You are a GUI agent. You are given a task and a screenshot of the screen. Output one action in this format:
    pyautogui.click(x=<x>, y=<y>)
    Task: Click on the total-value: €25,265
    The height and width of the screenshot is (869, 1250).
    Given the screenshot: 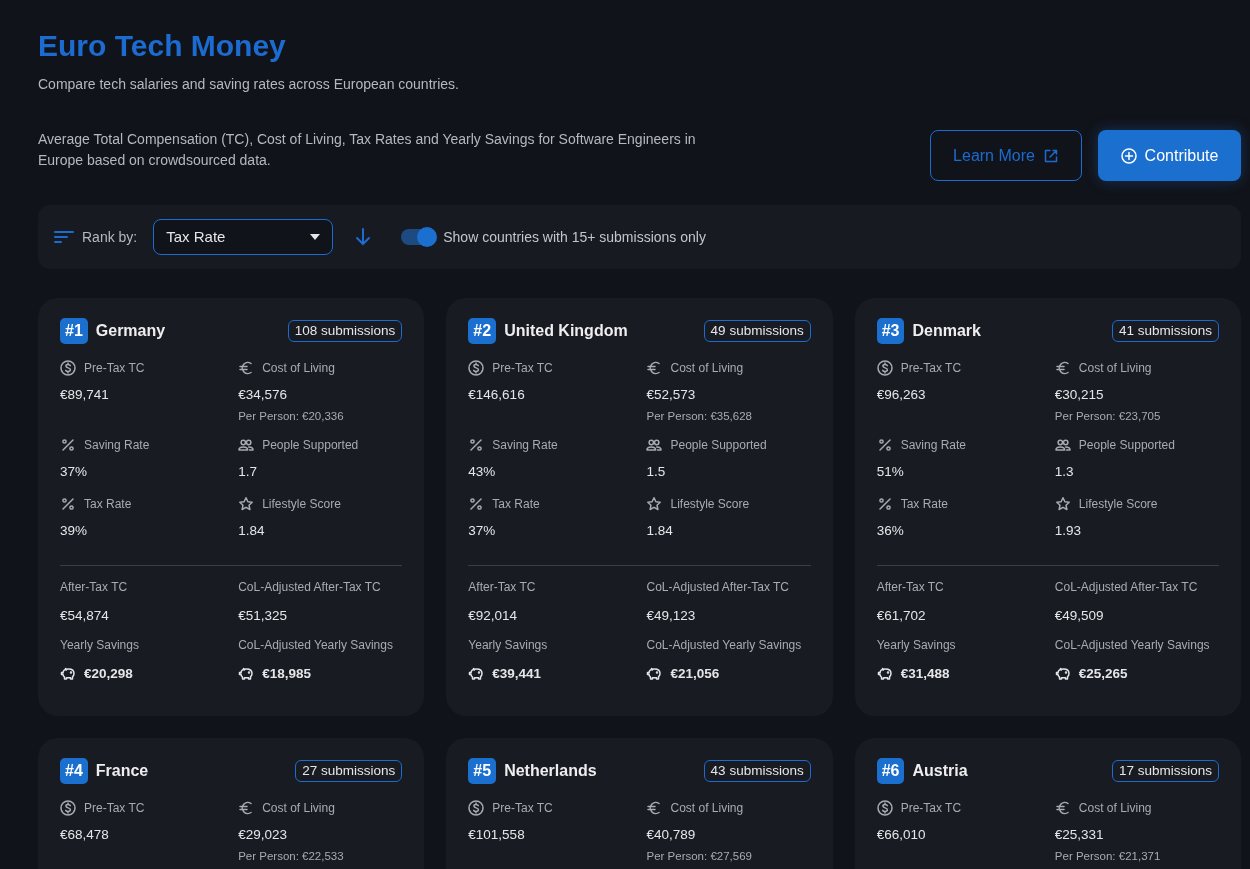 What is the action you would take?
    pyautogui.click(x=1103, y=674)
    